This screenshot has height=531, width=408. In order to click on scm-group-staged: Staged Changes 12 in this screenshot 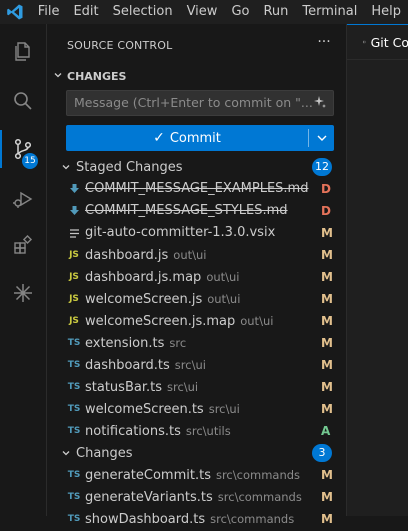, I will do `click(196, 167)`.